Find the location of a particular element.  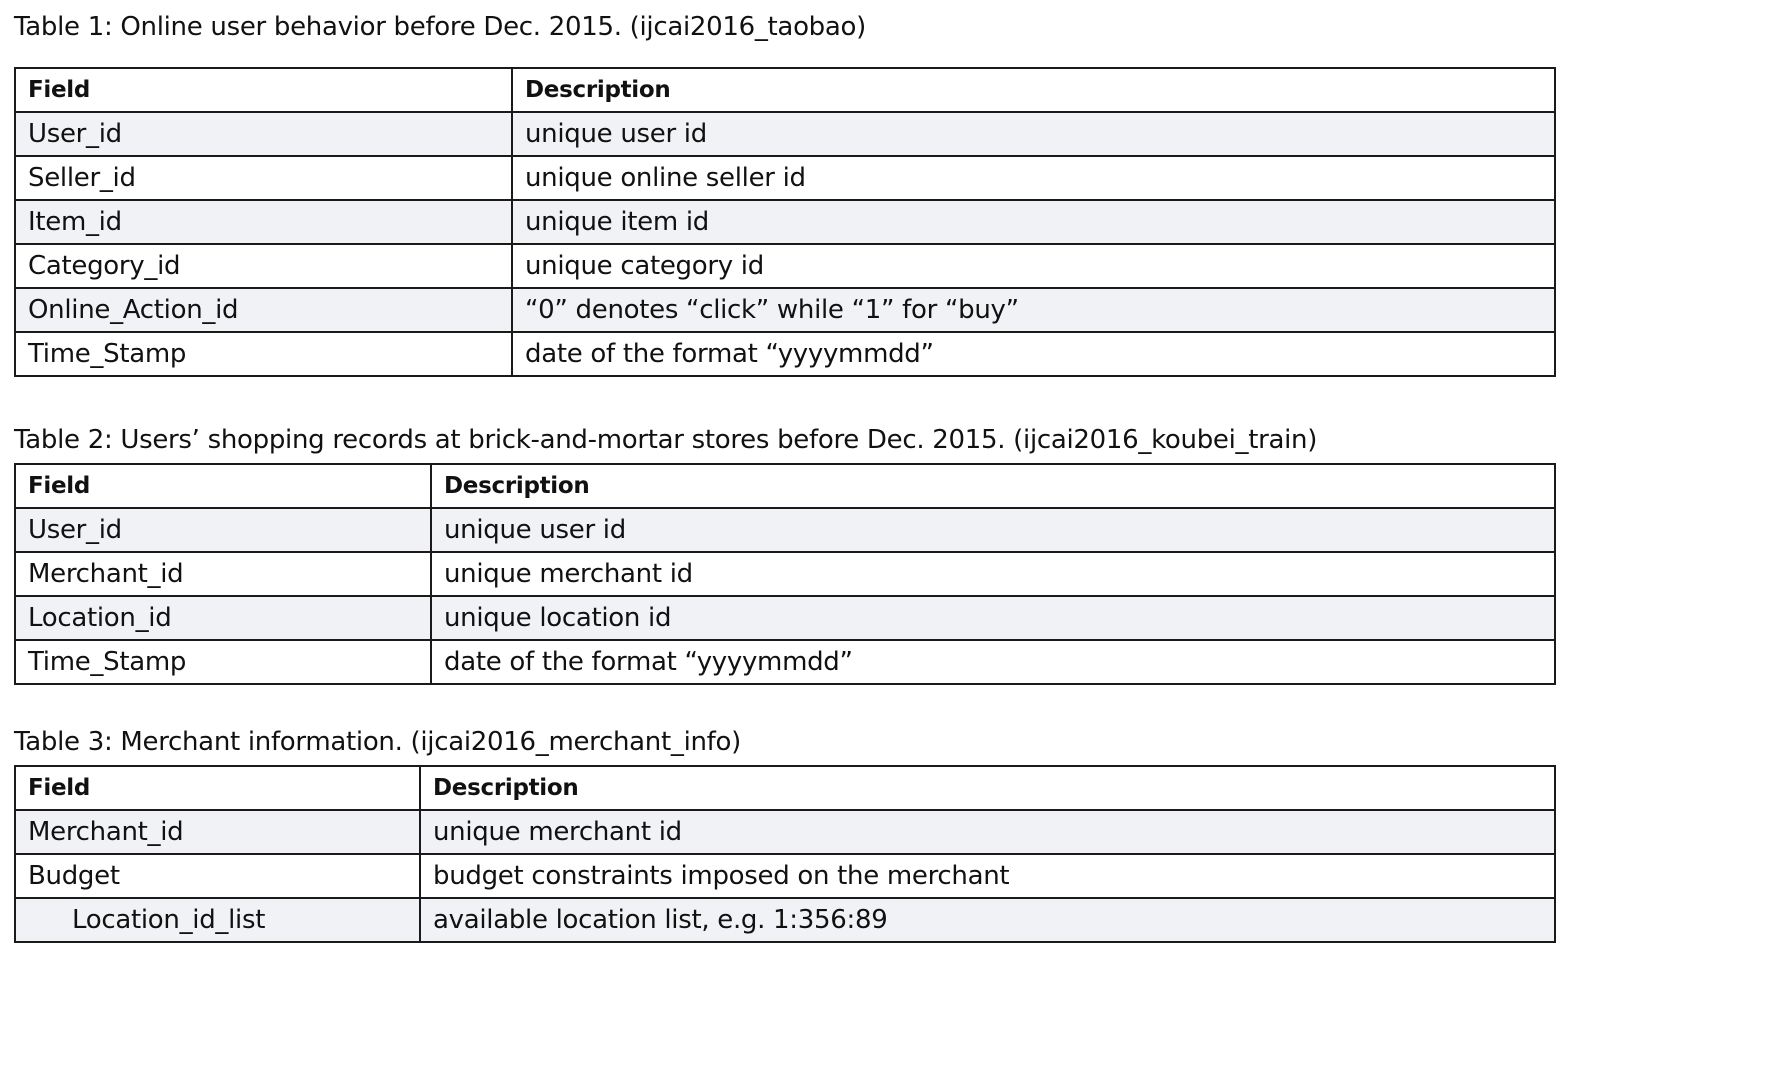

table-row: Seller_id unique online seller id is located at coordinates (785, 178).